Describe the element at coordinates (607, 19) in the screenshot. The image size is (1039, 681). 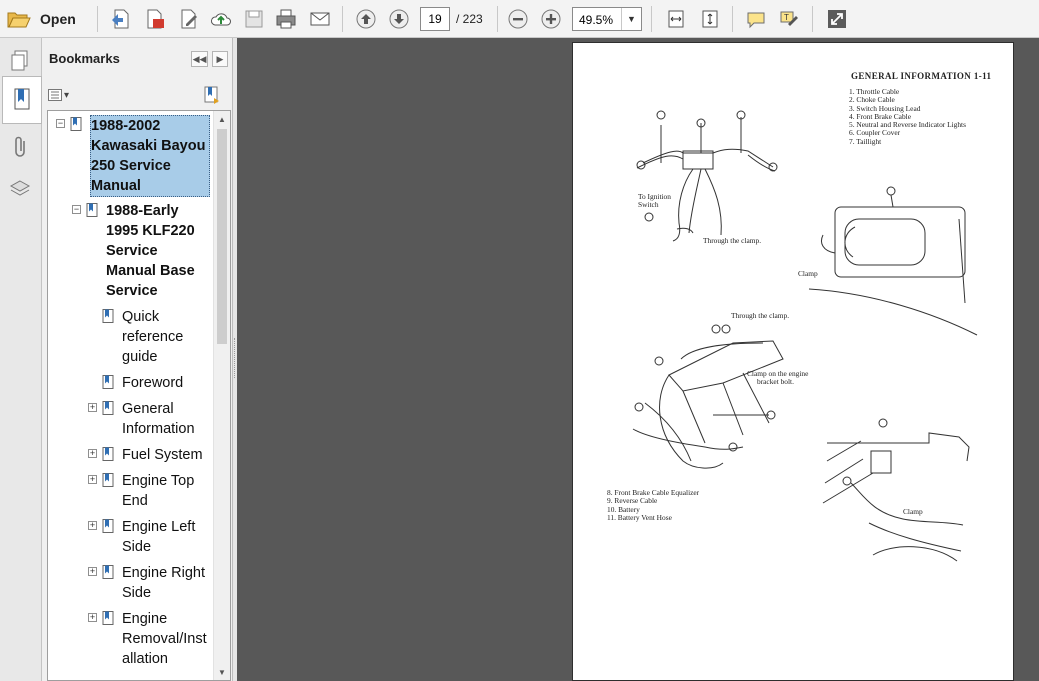
I see `zoom-select: 49.5% ▼` at that location.